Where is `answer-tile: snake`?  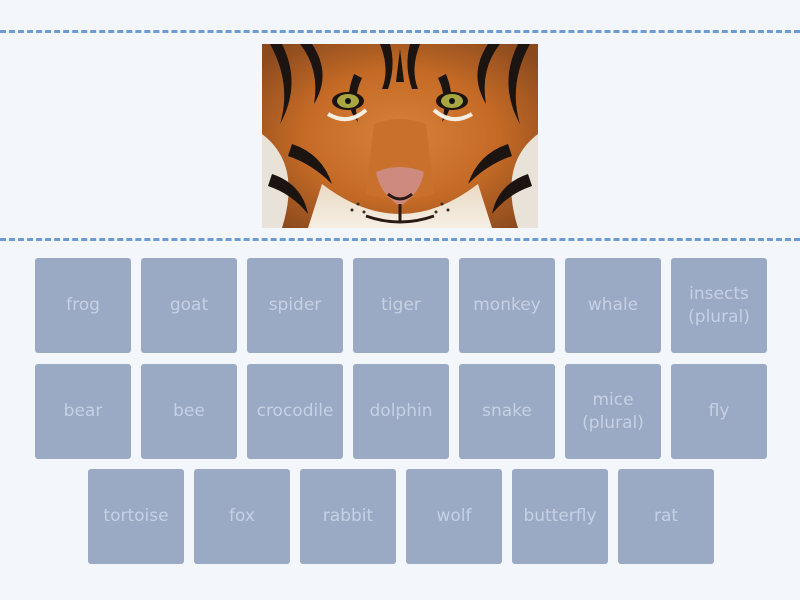 answer-tile: snake is located at coordinates (507, 411).